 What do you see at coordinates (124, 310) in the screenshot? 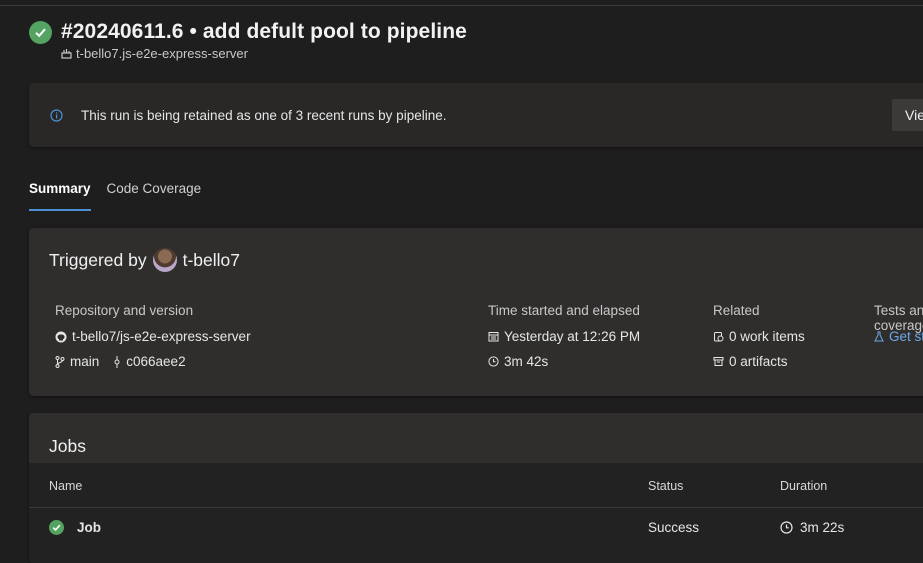
I see `repo-header: Repository and version` at bounding box center [124, 310].